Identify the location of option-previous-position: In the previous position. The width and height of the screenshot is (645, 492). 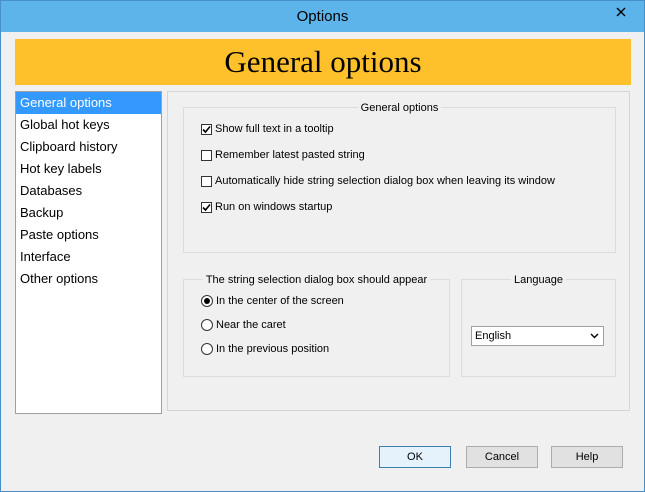
(265, 349).